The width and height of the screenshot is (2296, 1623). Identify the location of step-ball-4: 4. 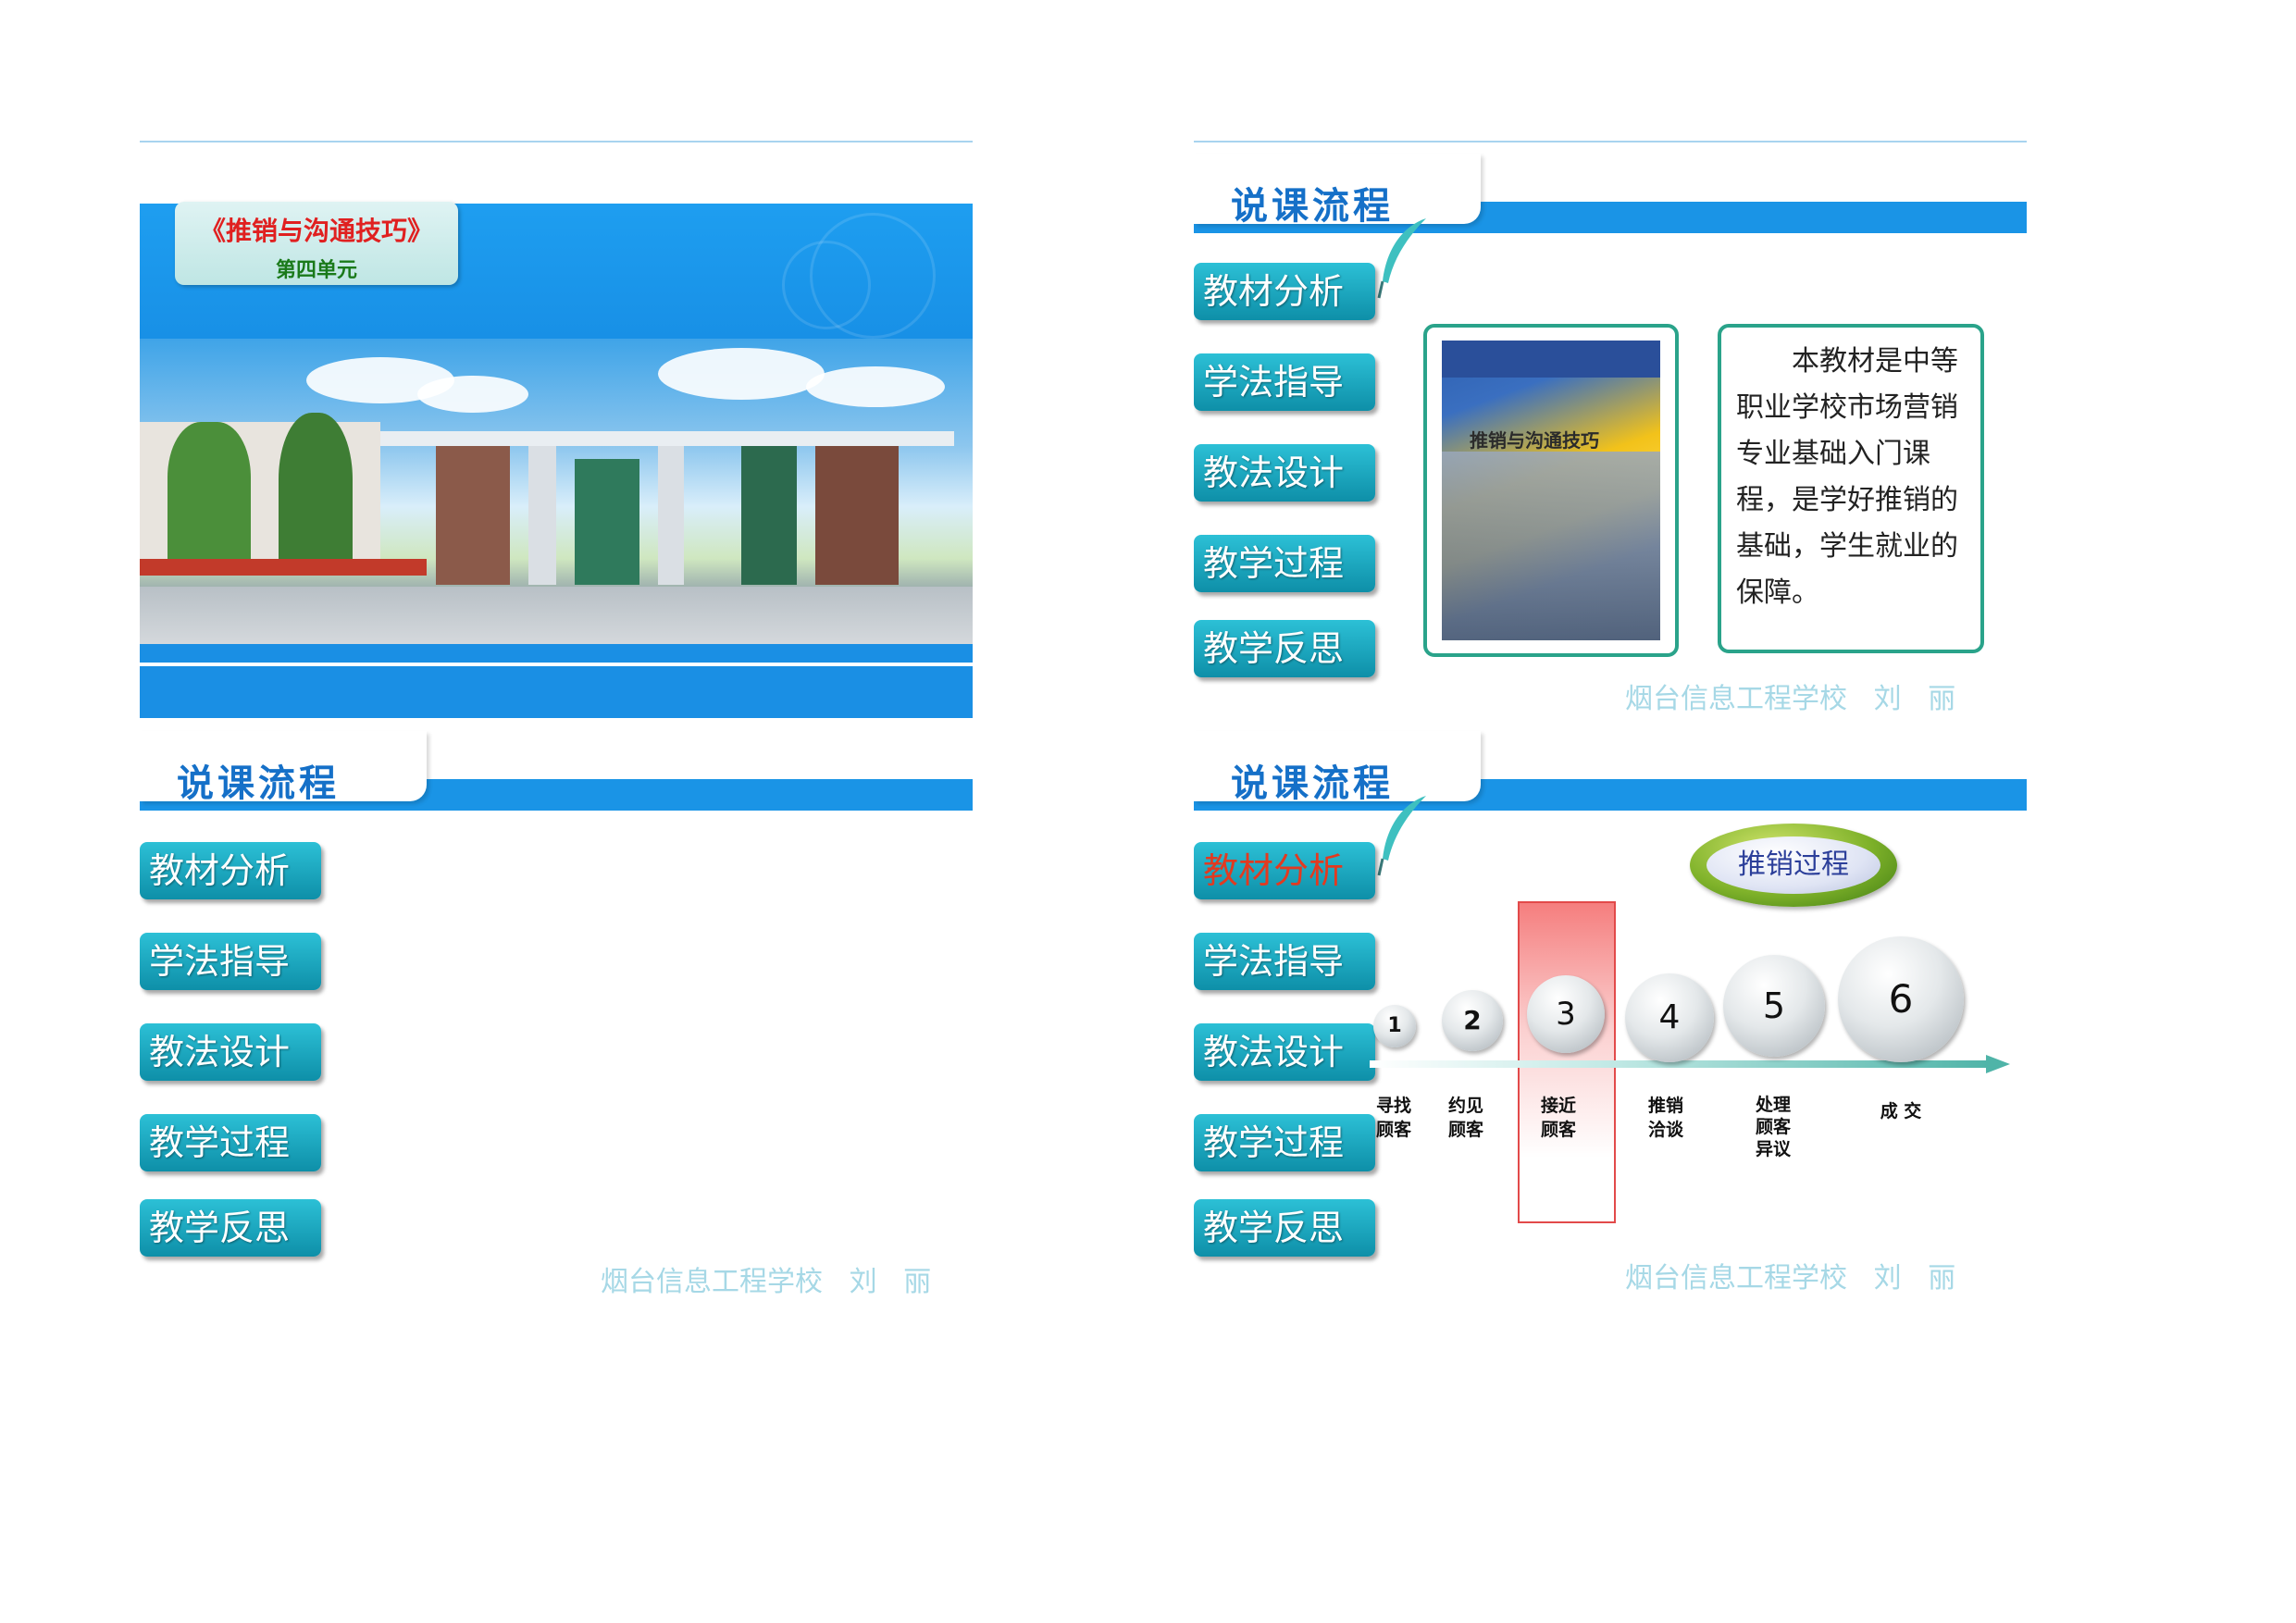
(1669, 1017).